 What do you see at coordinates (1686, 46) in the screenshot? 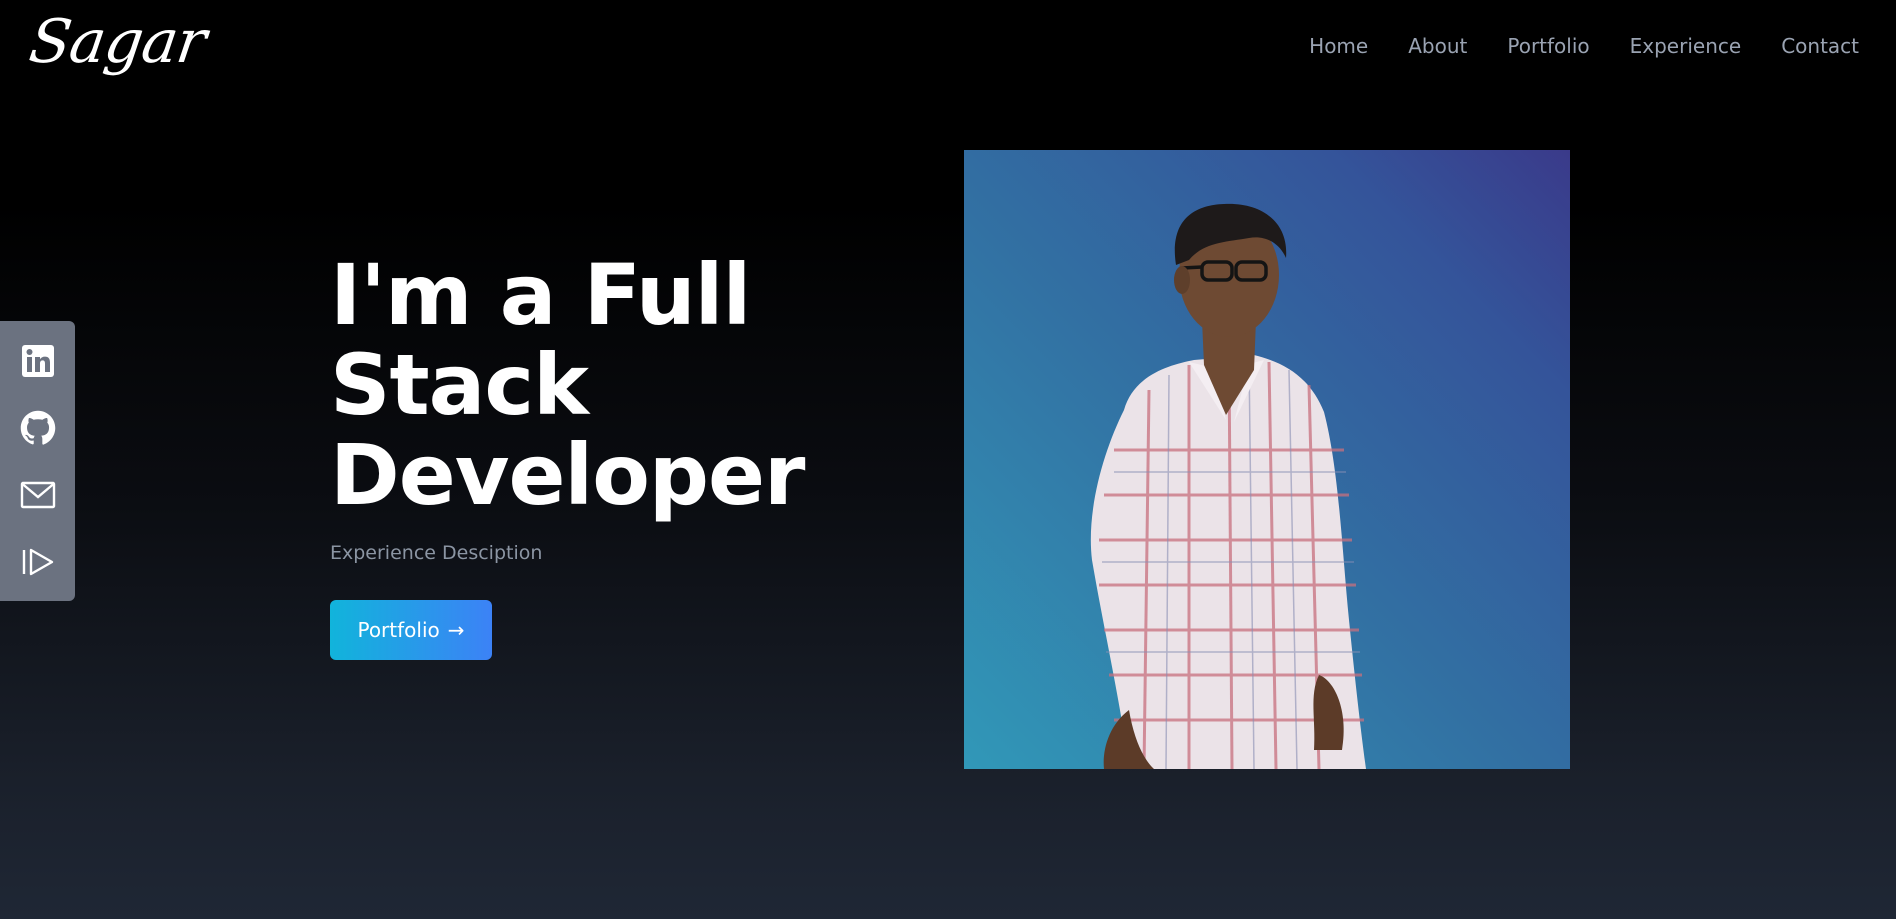
I see `nav-experience: Experience` at bounding box center [1686, 46].